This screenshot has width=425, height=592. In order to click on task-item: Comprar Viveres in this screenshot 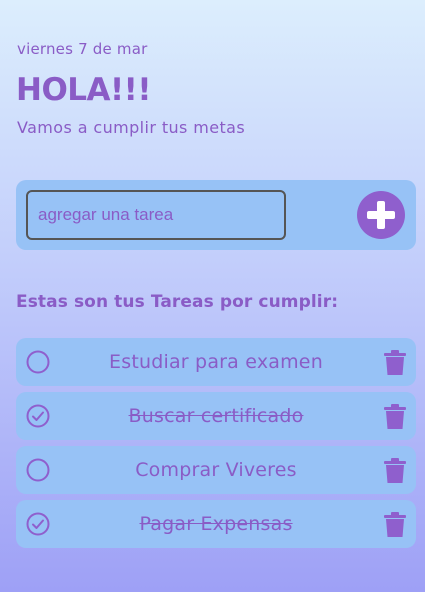, I will do `click(216, 470)`.